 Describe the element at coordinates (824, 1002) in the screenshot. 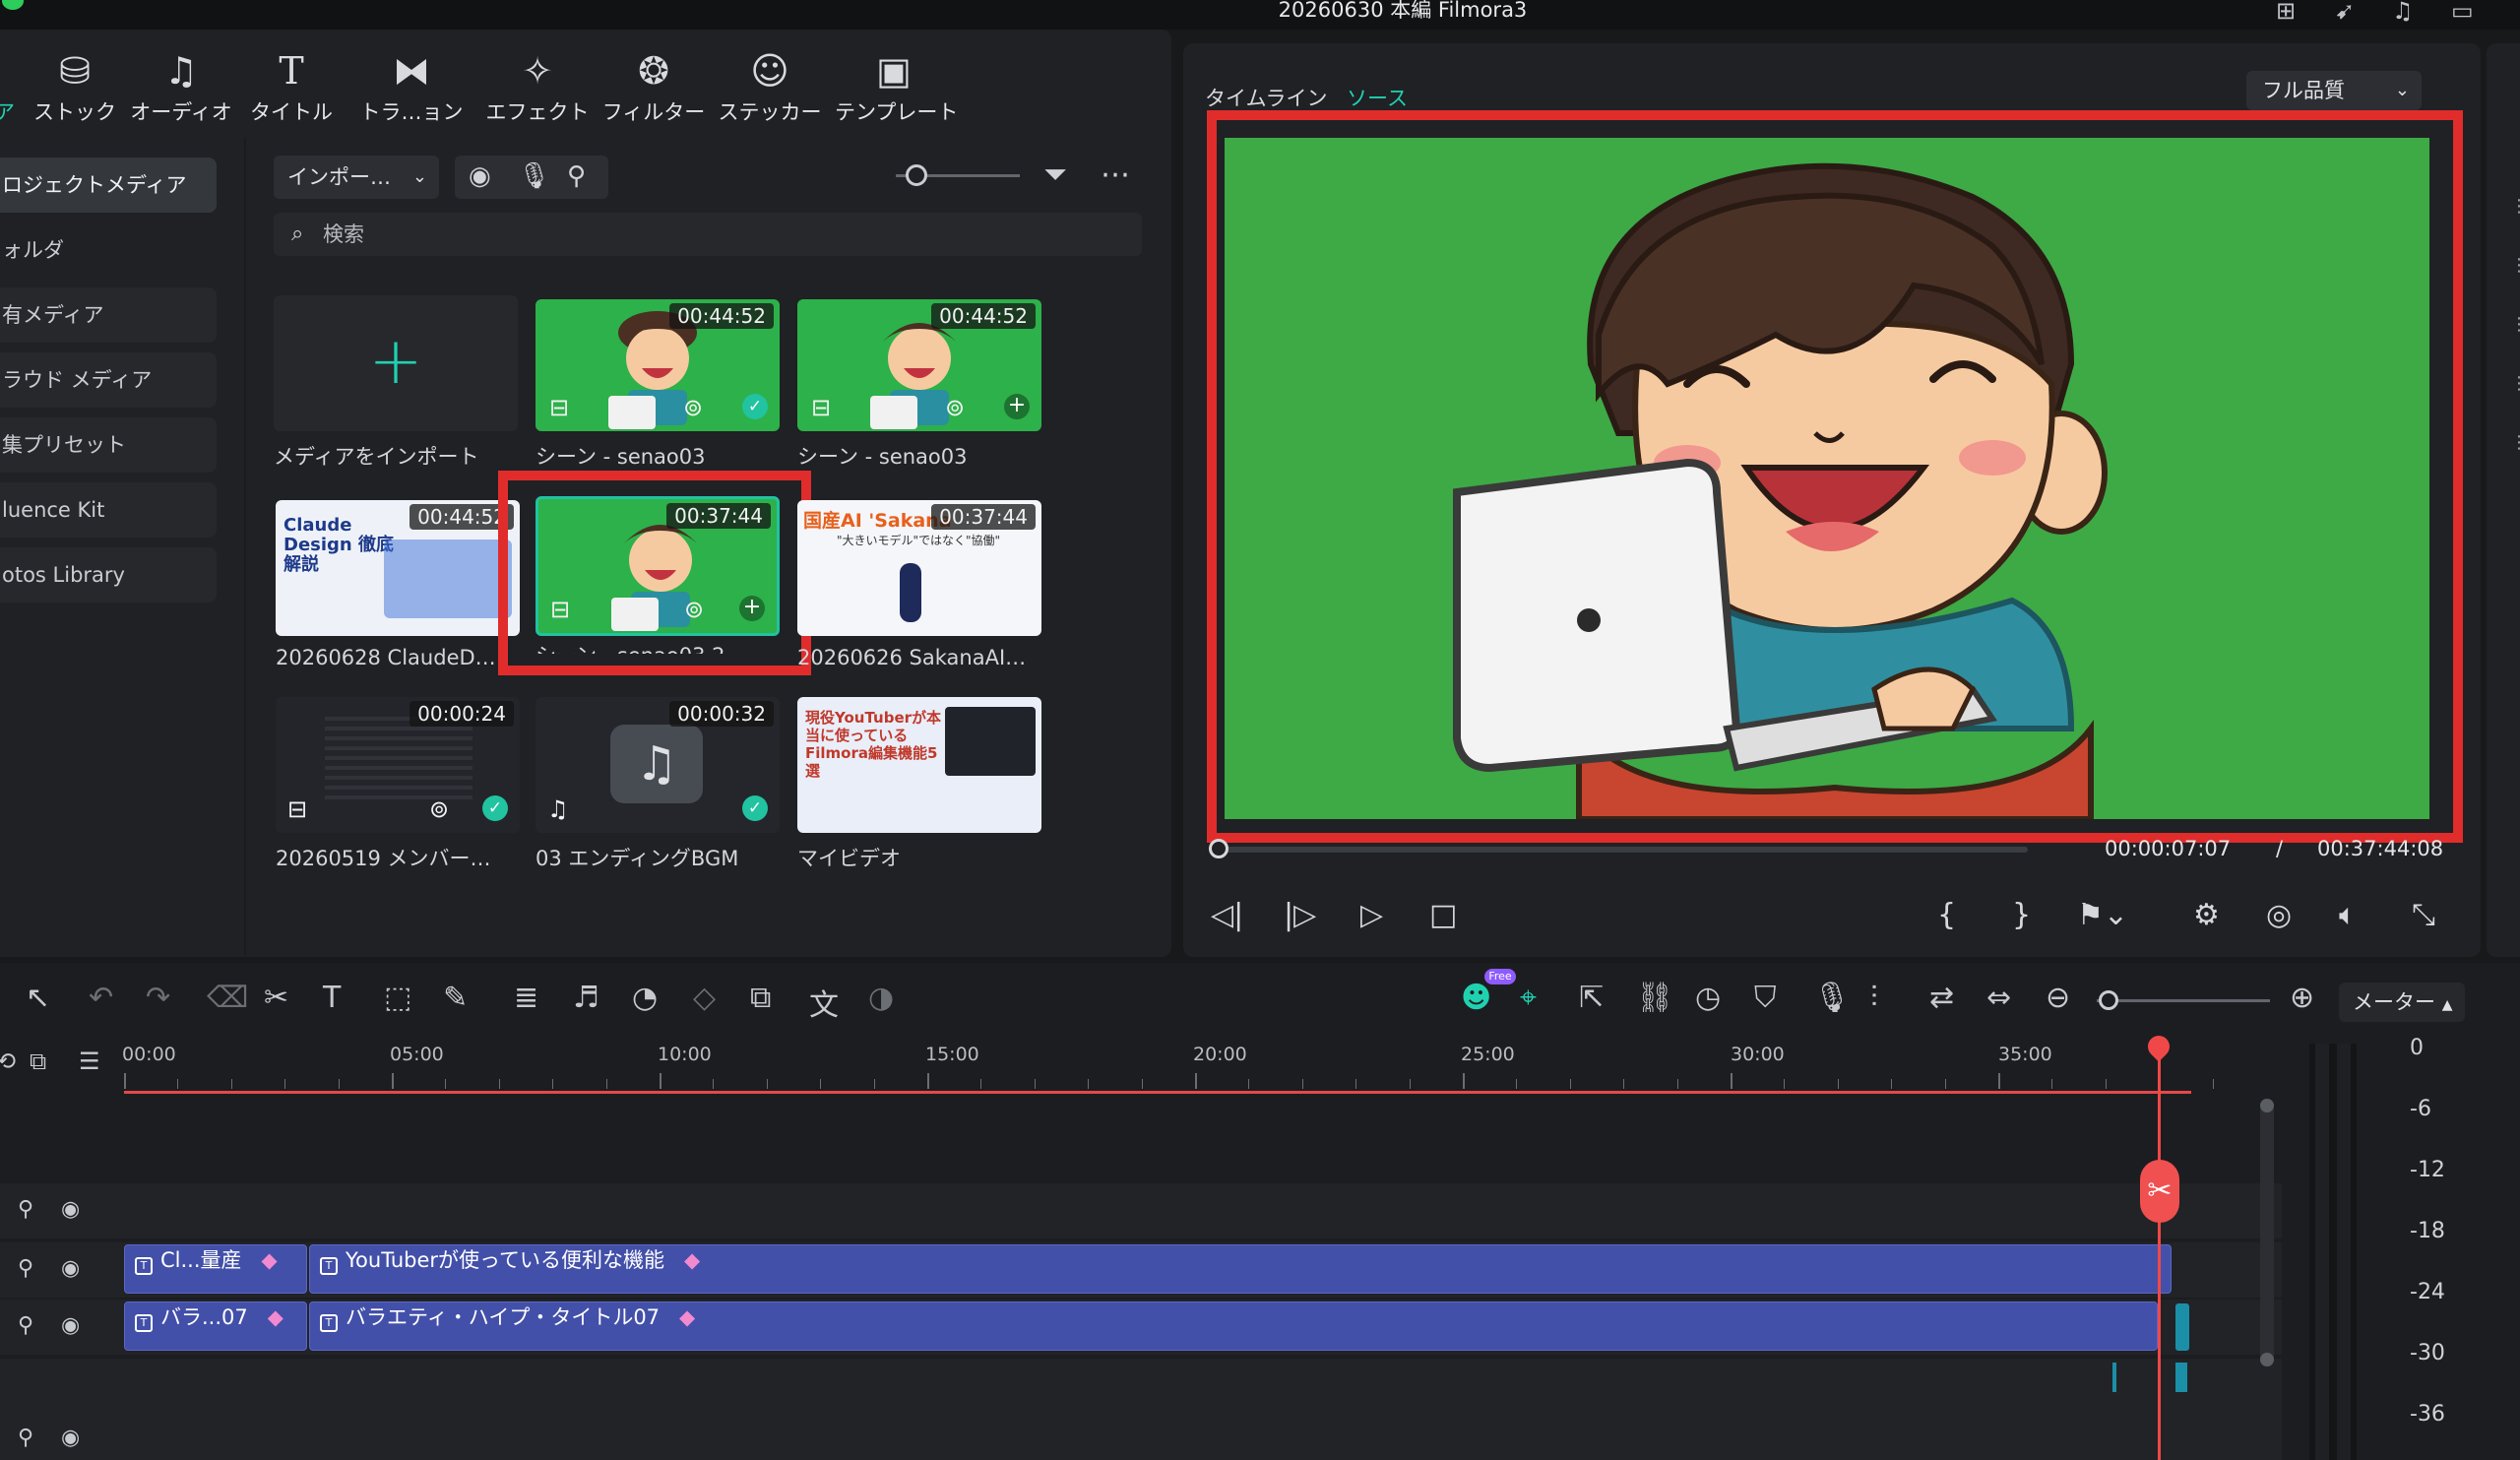

I see `translate-icon: 文` at that location.